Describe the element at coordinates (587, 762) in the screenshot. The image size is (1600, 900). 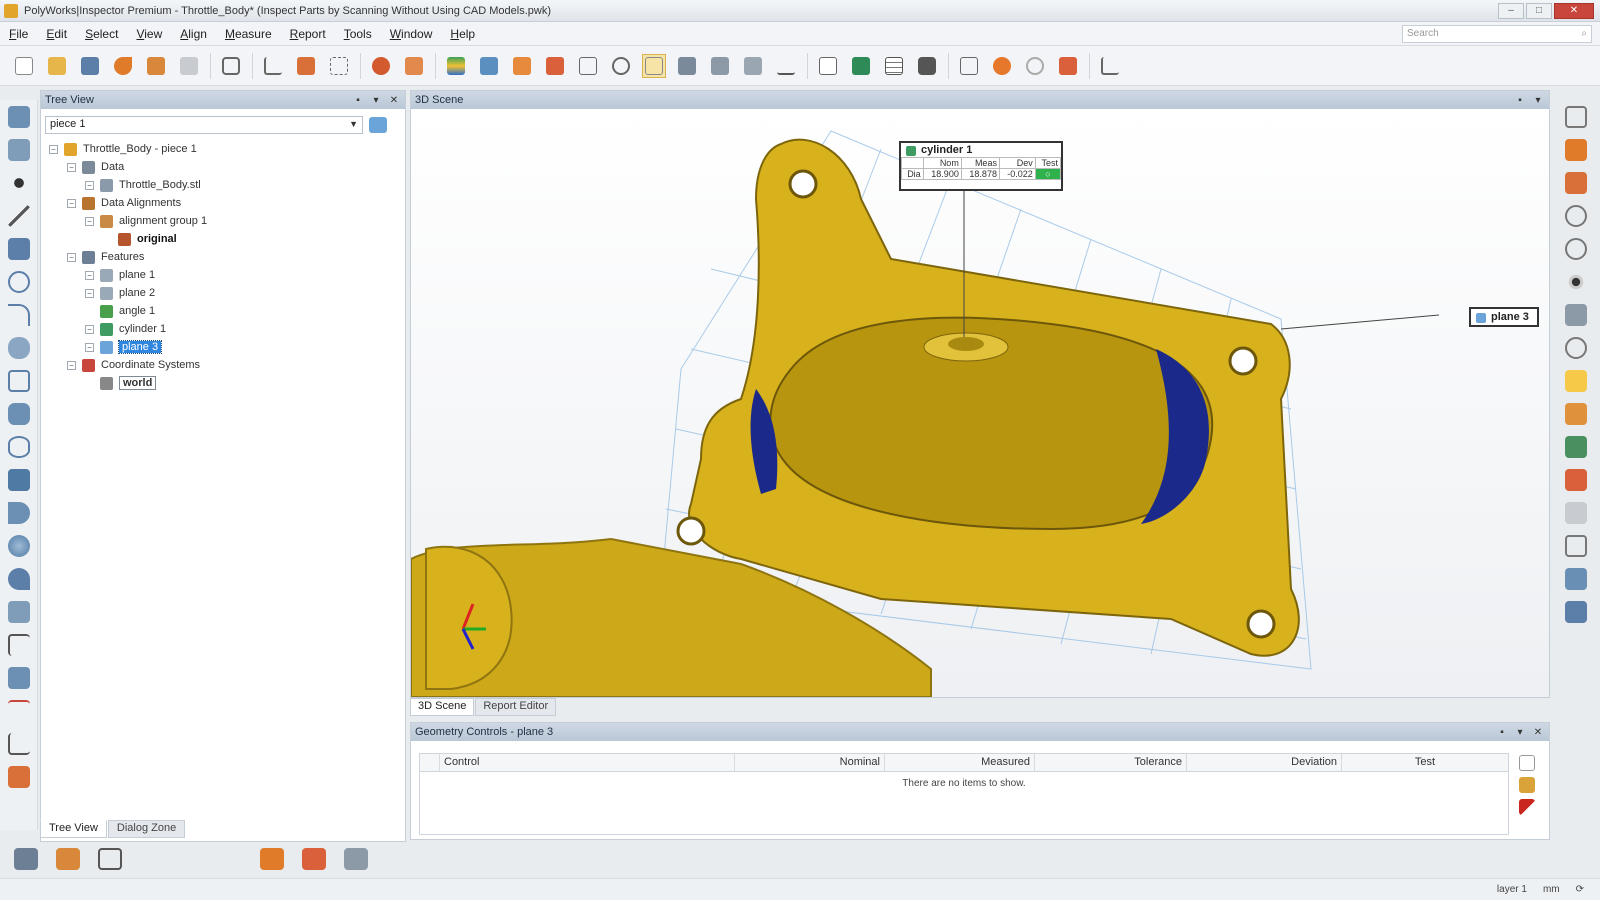
I see `column-control: Control` at that location.